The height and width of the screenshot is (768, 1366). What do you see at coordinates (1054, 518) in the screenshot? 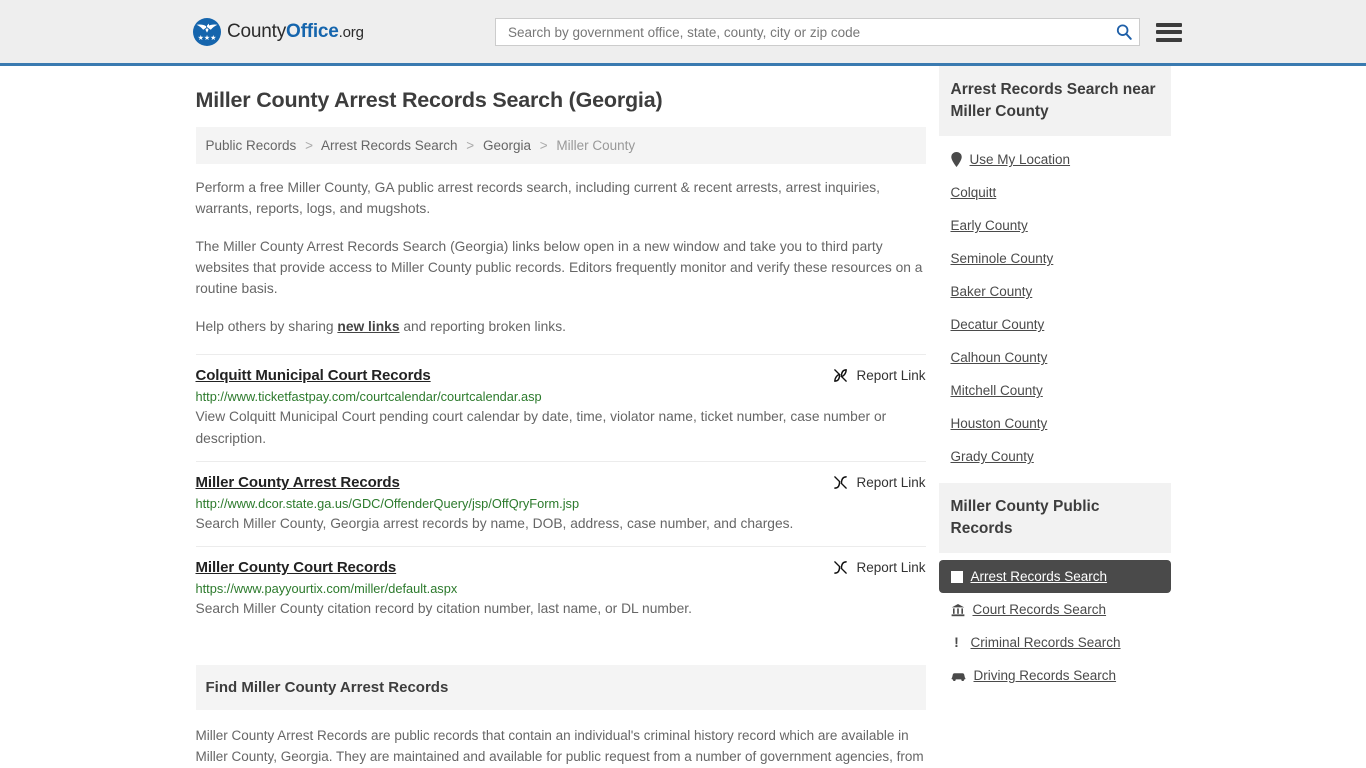
I see `public-records-heading: Miller County Public Records` at bounding box center [1054, 518].